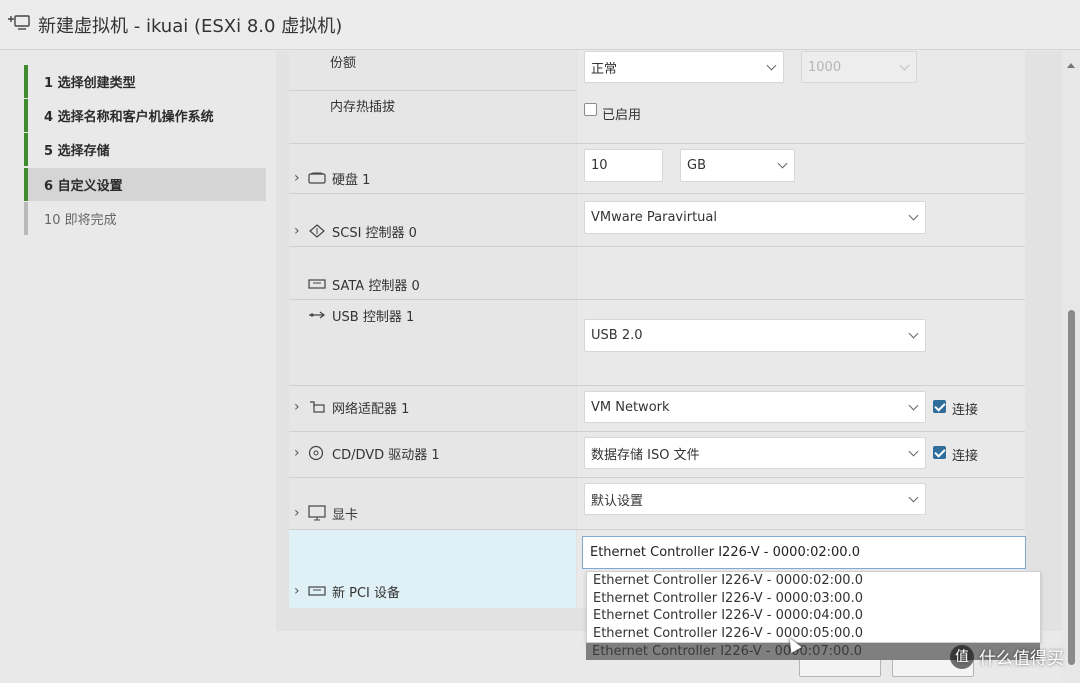  What do you see at coordinates (1071, 487) in the screenshot?
I see `scrollbar-thumb` at bounding box center [1071, 487].